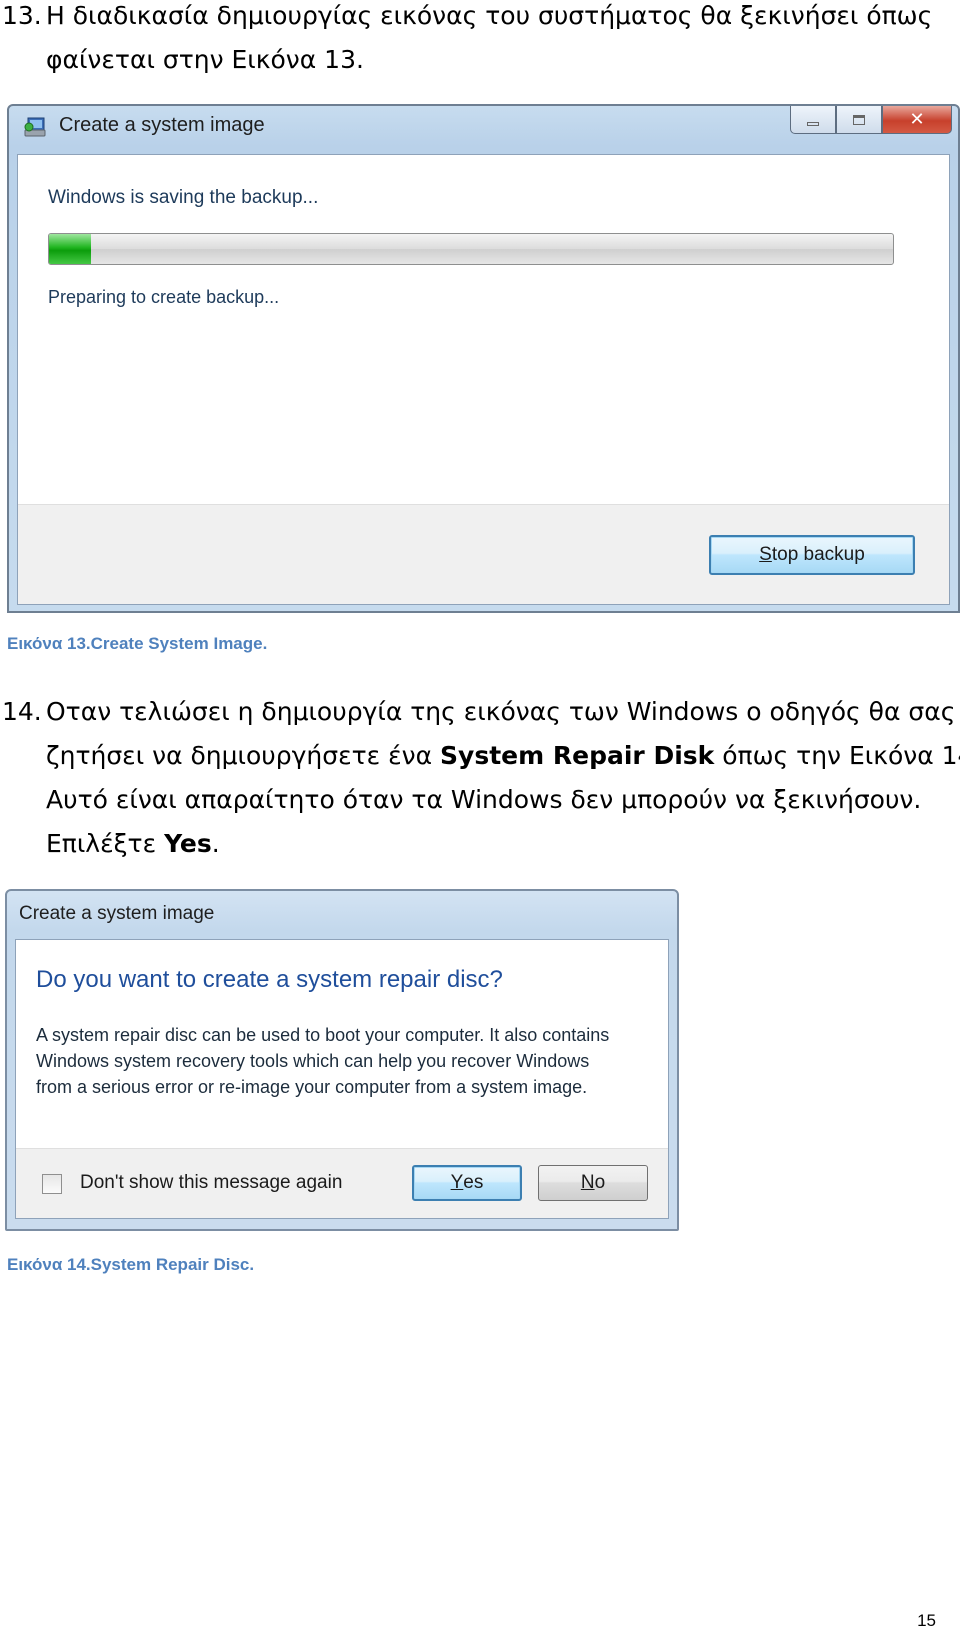  Describe the element at coordinates (117, 913) in the screenshot. I see `dialog-title: Create a system image` at that location.